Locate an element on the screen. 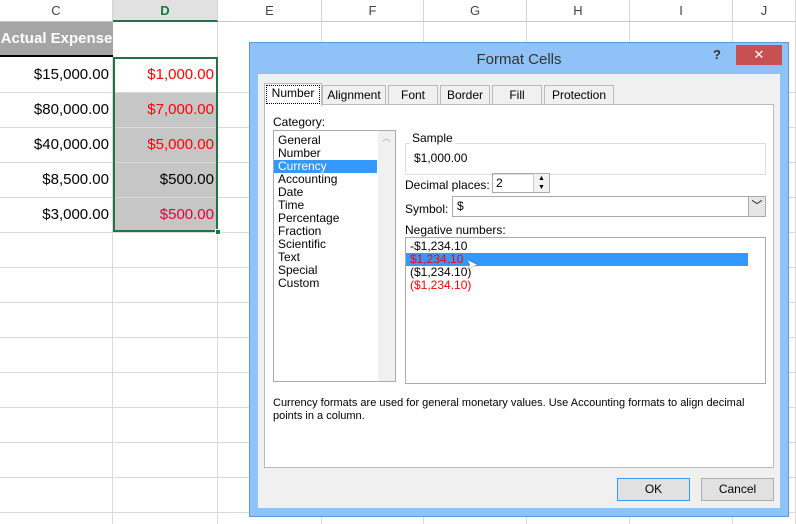  cell-c: $8,500.00 is located at coordinates (56, 180).